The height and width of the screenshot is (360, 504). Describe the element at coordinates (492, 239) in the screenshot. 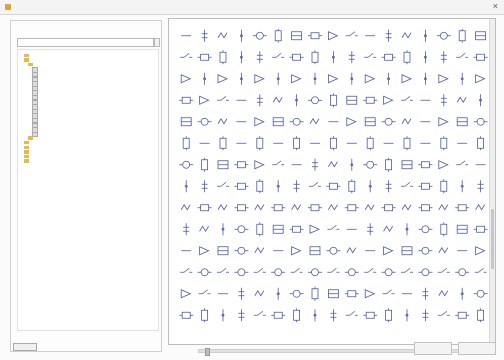

I see `scrollbar-thumb` at that location.